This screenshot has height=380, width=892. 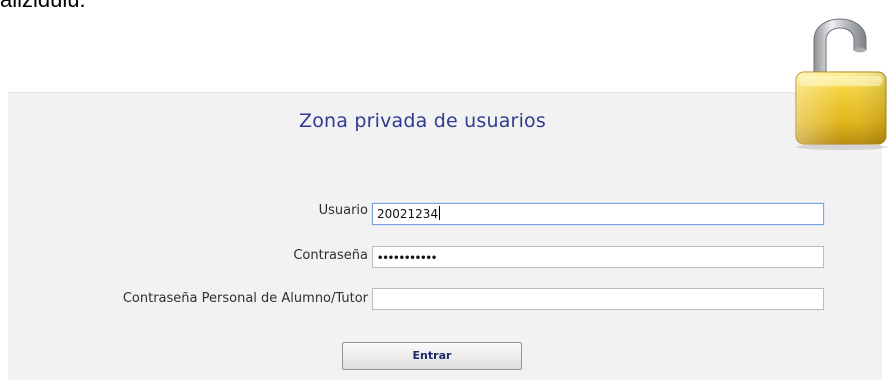 What do you see at coordinates (598, 257) in the screenshot?
I see `password-input: •••••••••••` at bounding box center [598, 257].